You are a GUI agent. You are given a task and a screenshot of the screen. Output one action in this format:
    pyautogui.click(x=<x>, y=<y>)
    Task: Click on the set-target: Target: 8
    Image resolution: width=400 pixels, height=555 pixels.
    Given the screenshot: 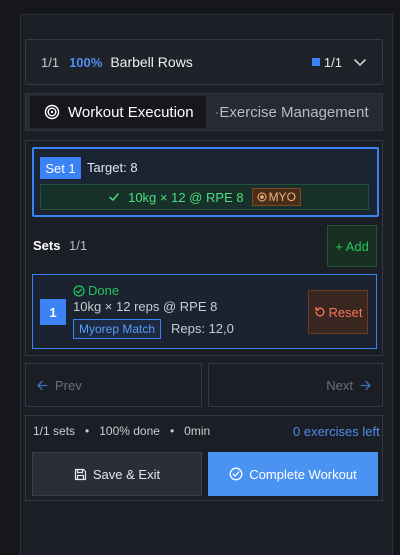 What is the action you would take?
    pyautogui.click(x=112, y=167)
    